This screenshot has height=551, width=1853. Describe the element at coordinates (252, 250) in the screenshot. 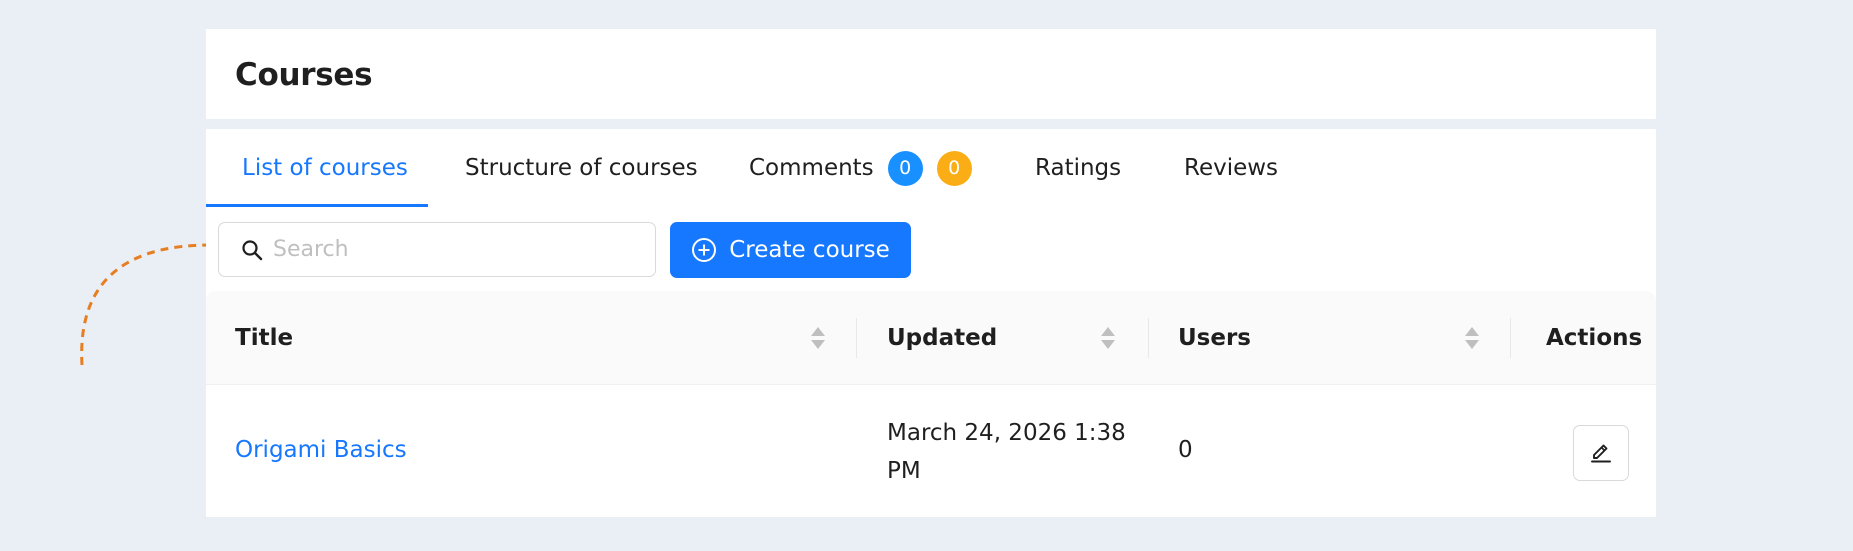

I see `search-icon` at that location.